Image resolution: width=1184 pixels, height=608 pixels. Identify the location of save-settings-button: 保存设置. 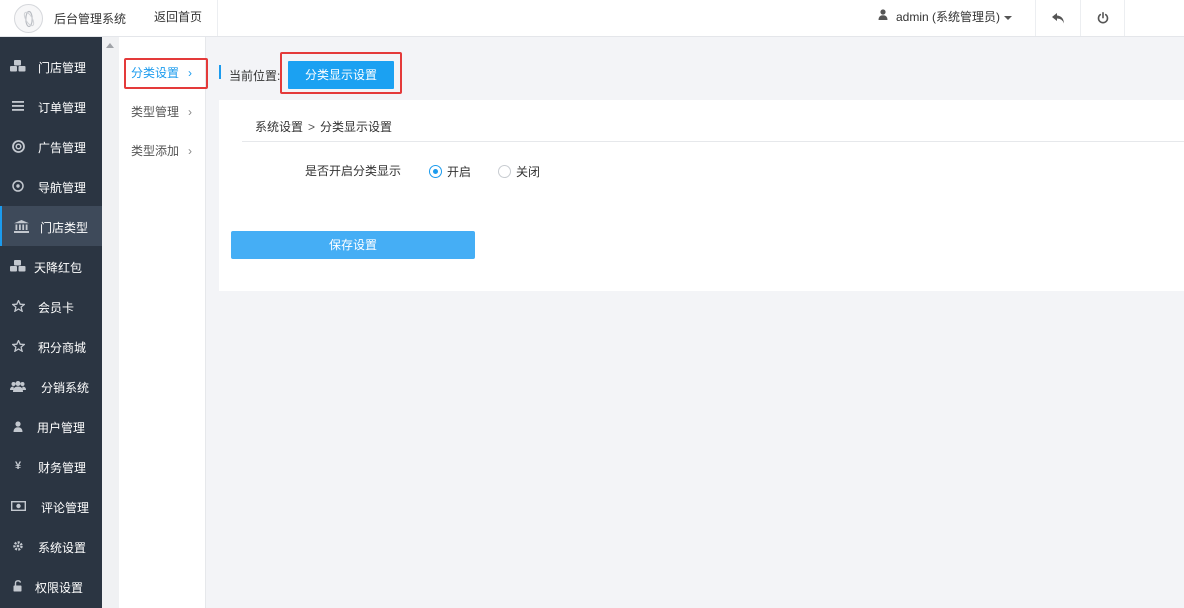
(353, 245).